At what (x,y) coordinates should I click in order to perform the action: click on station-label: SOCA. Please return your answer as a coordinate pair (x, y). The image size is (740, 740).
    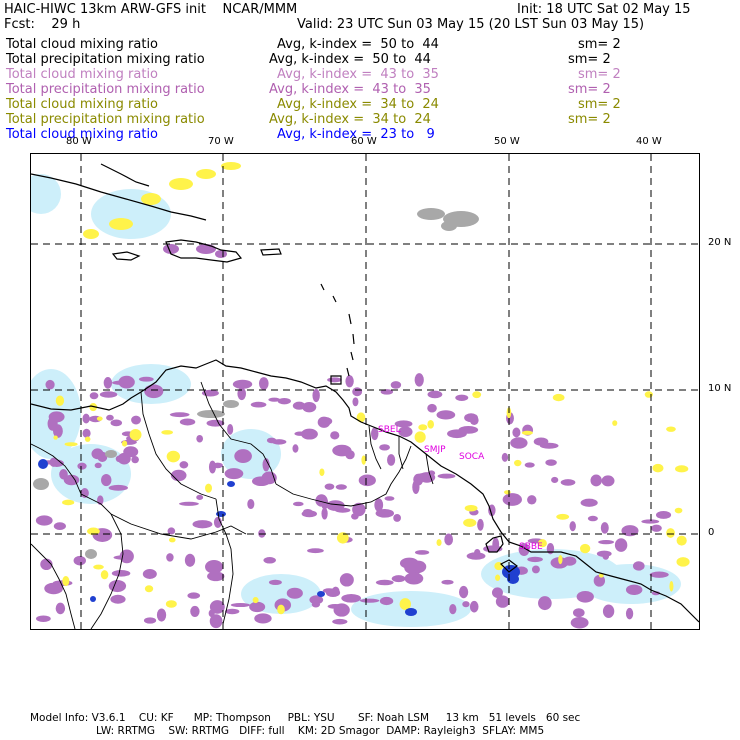
    Looking at the image, I should click on (472, 457).